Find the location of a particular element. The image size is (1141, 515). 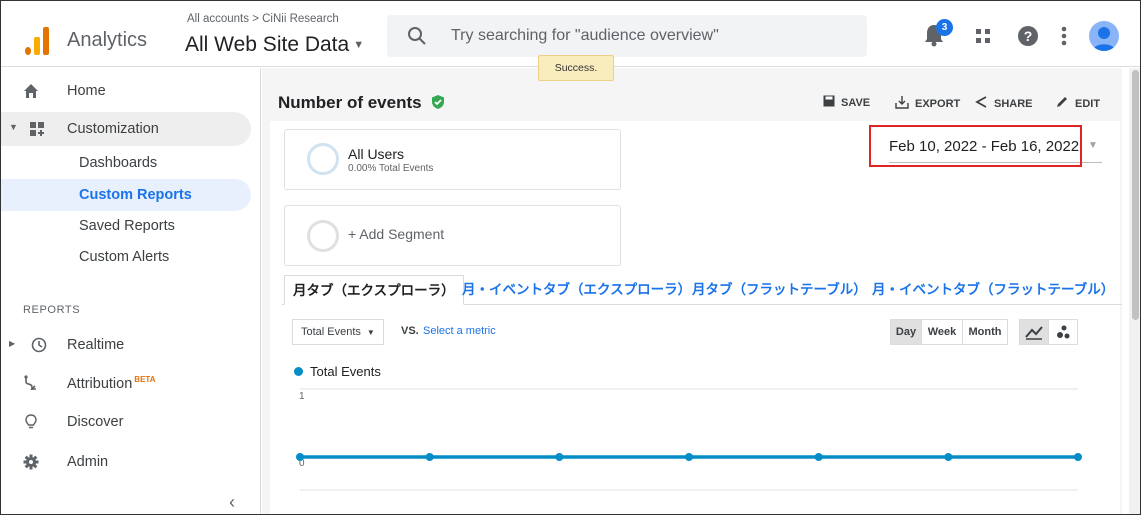

customization-grid-icon is located at coordinates (37, 129).